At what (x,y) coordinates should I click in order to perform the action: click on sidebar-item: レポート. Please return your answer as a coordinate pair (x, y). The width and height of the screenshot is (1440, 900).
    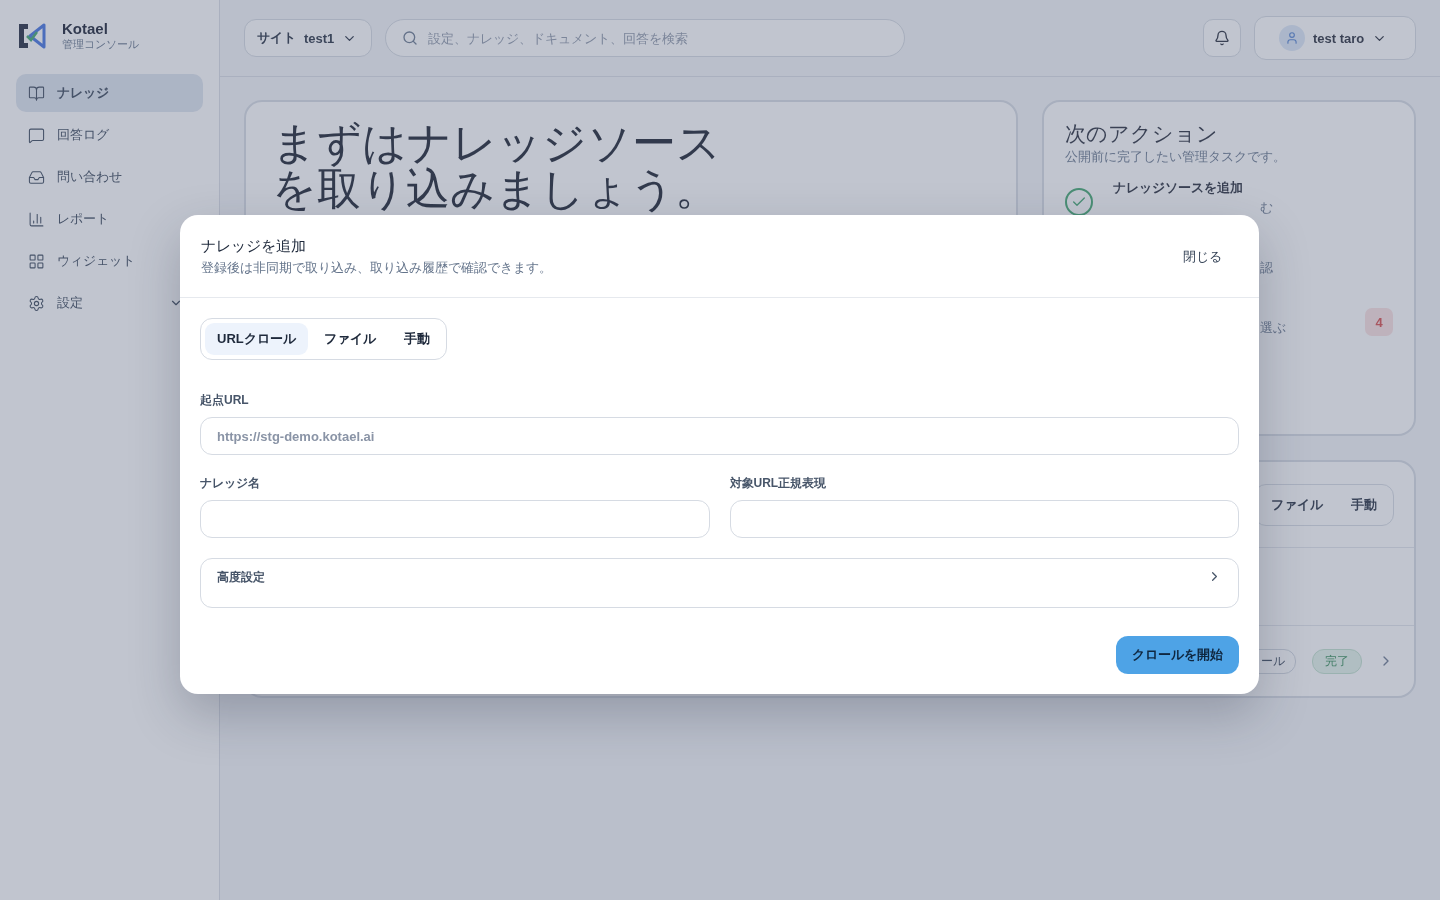
    Looking at the image, I should click on (109, 219).